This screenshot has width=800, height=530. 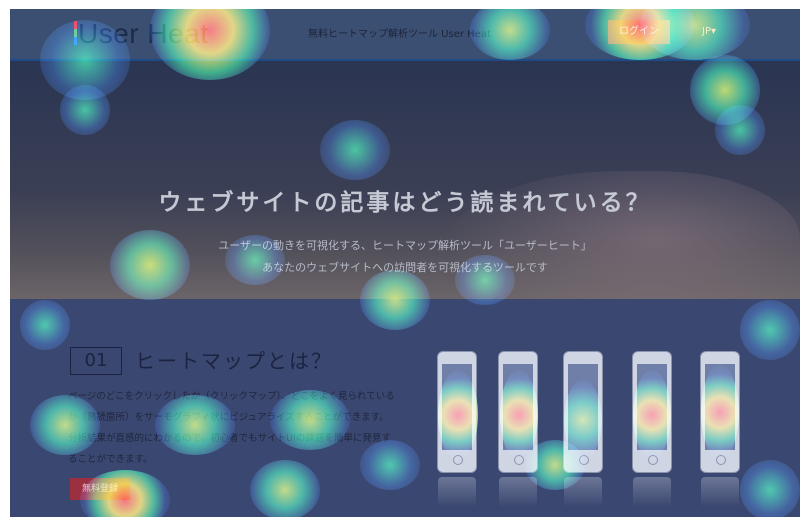 What do you see at coordinates (75, 33) in the screenshot?
I see `logo-mark-icon` at bounding box center [75, 33].